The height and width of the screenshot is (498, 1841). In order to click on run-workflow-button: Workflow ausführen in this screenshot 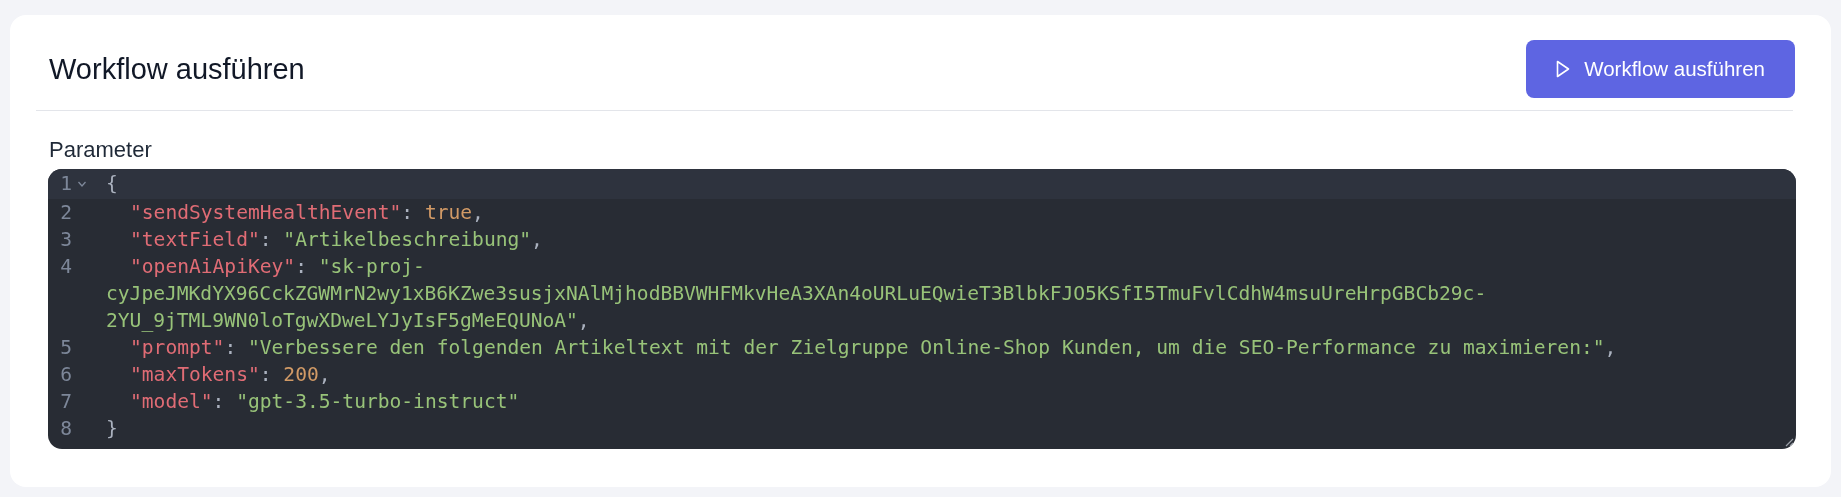, I will do `click(1660, 69)`.